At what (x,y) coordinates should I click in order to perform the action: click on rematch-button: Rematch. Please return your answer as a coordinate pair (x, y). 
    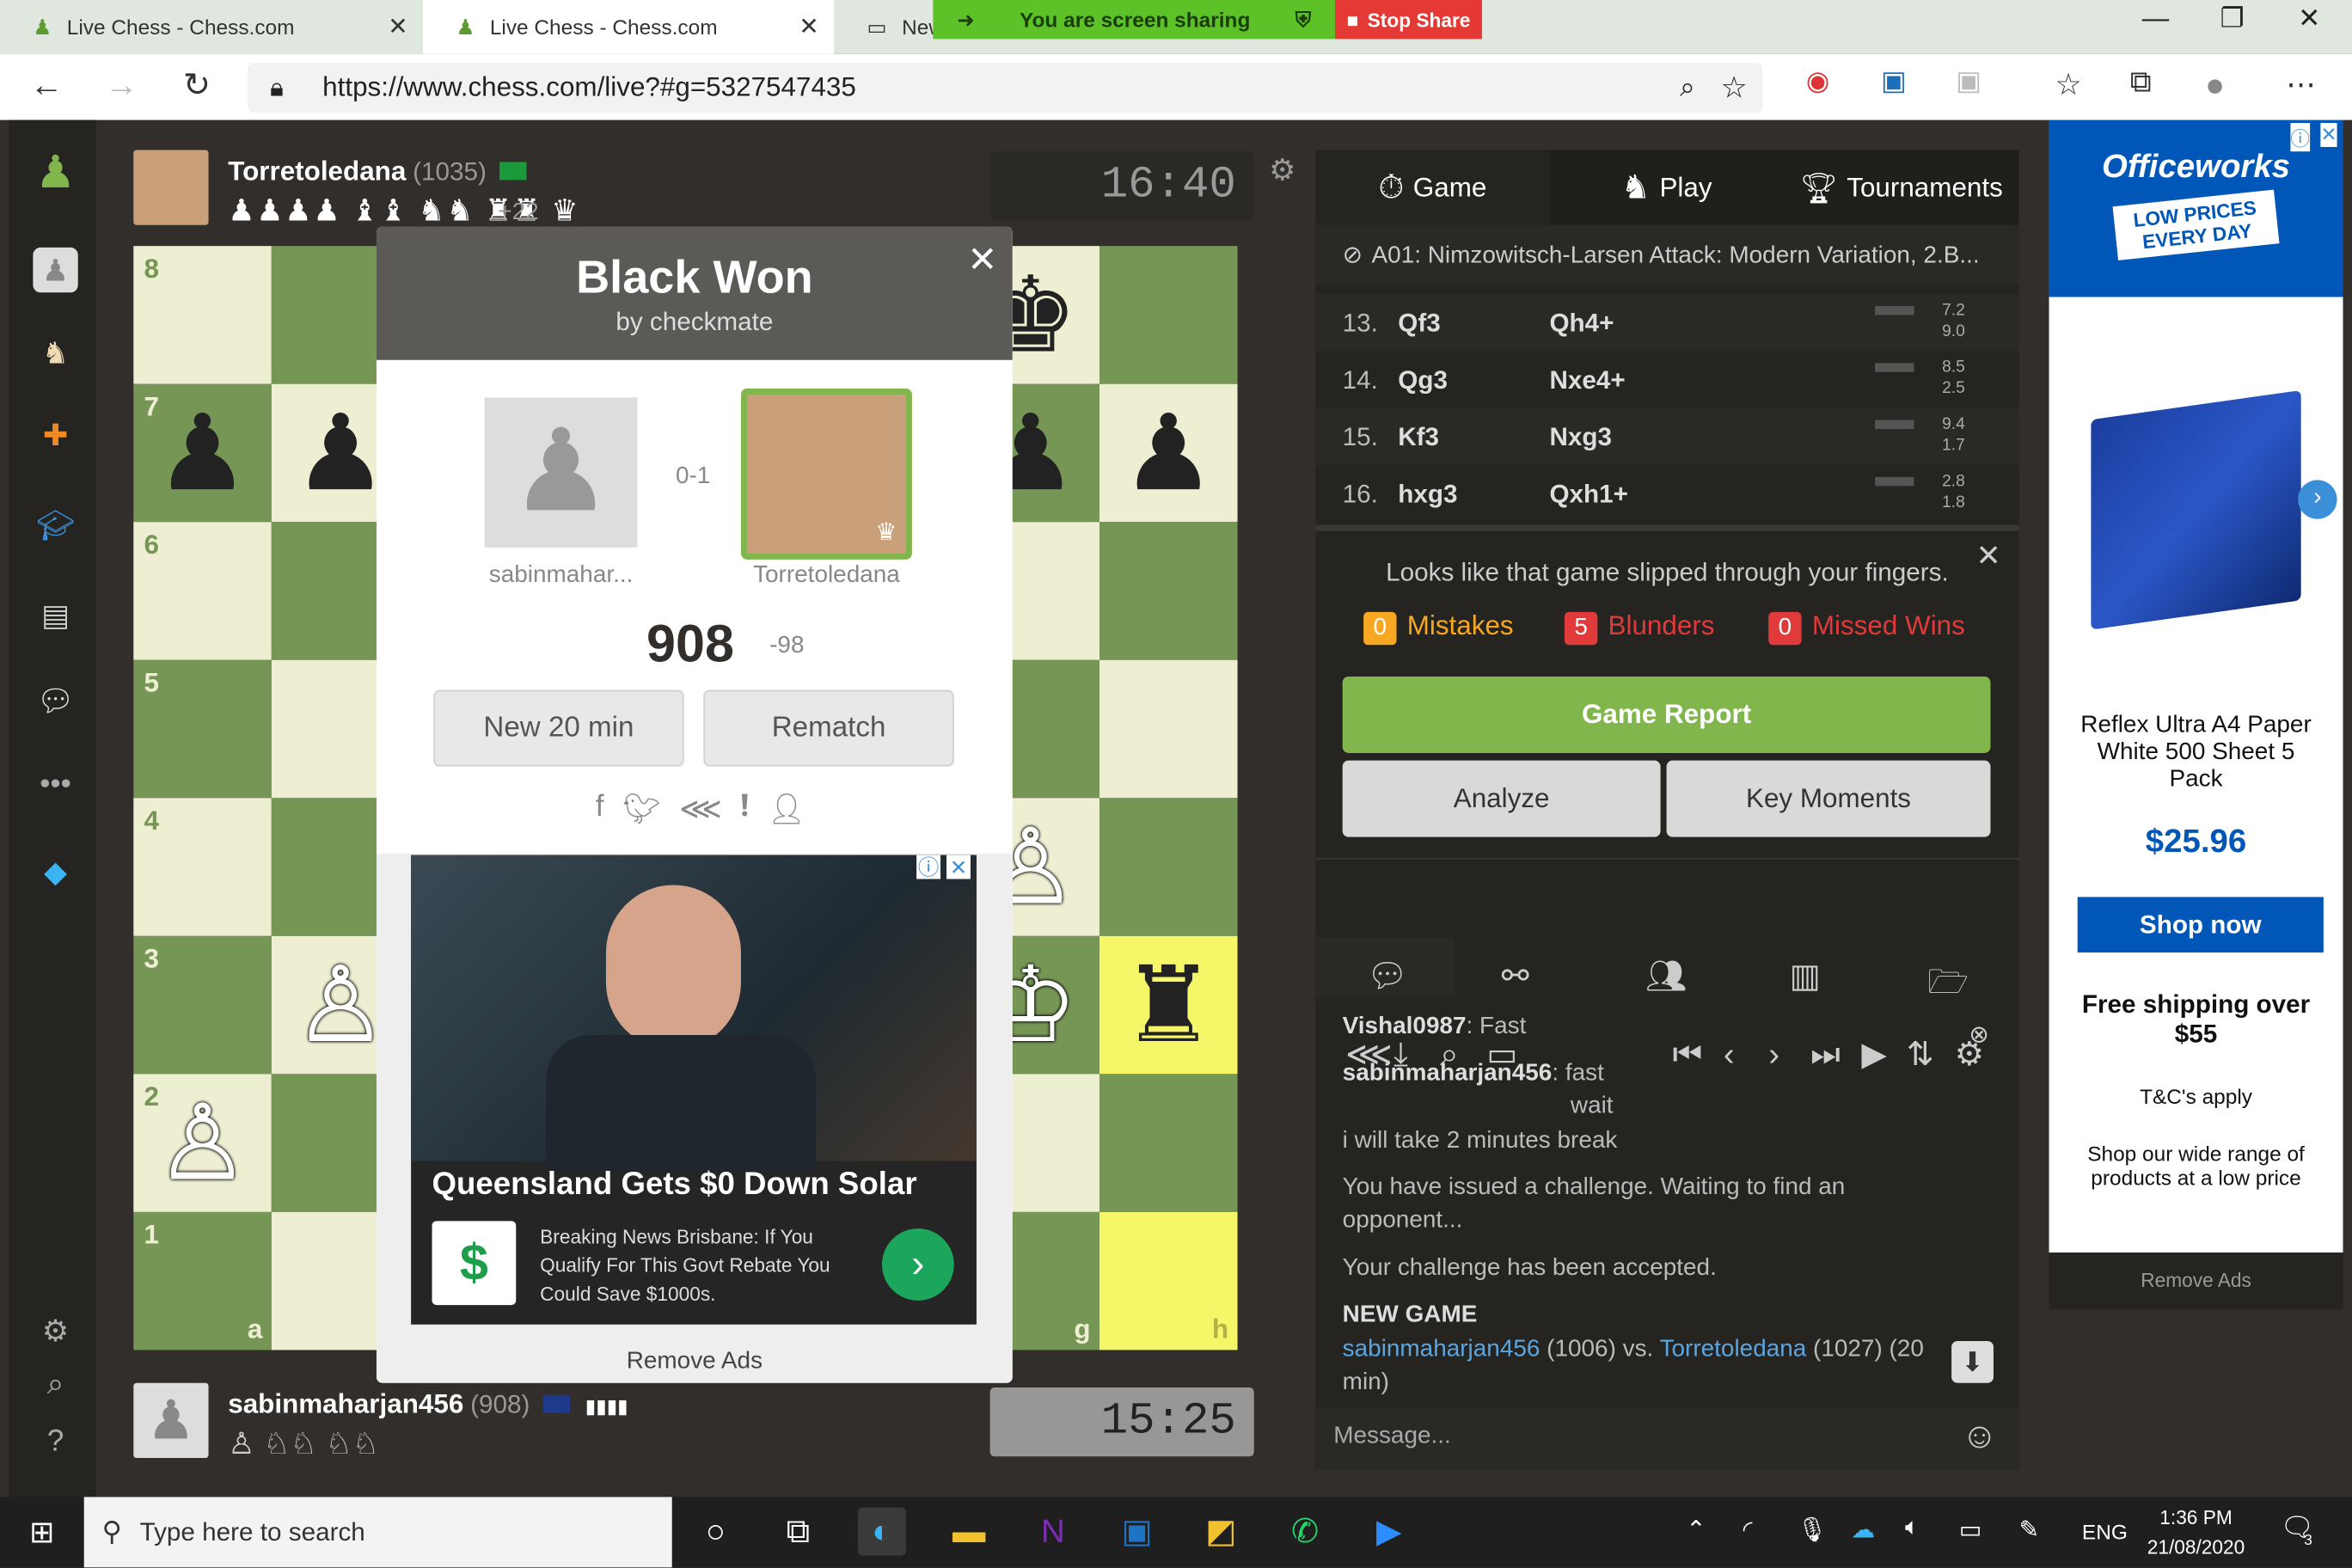
    Looking at the image, I should click on (828, 728).